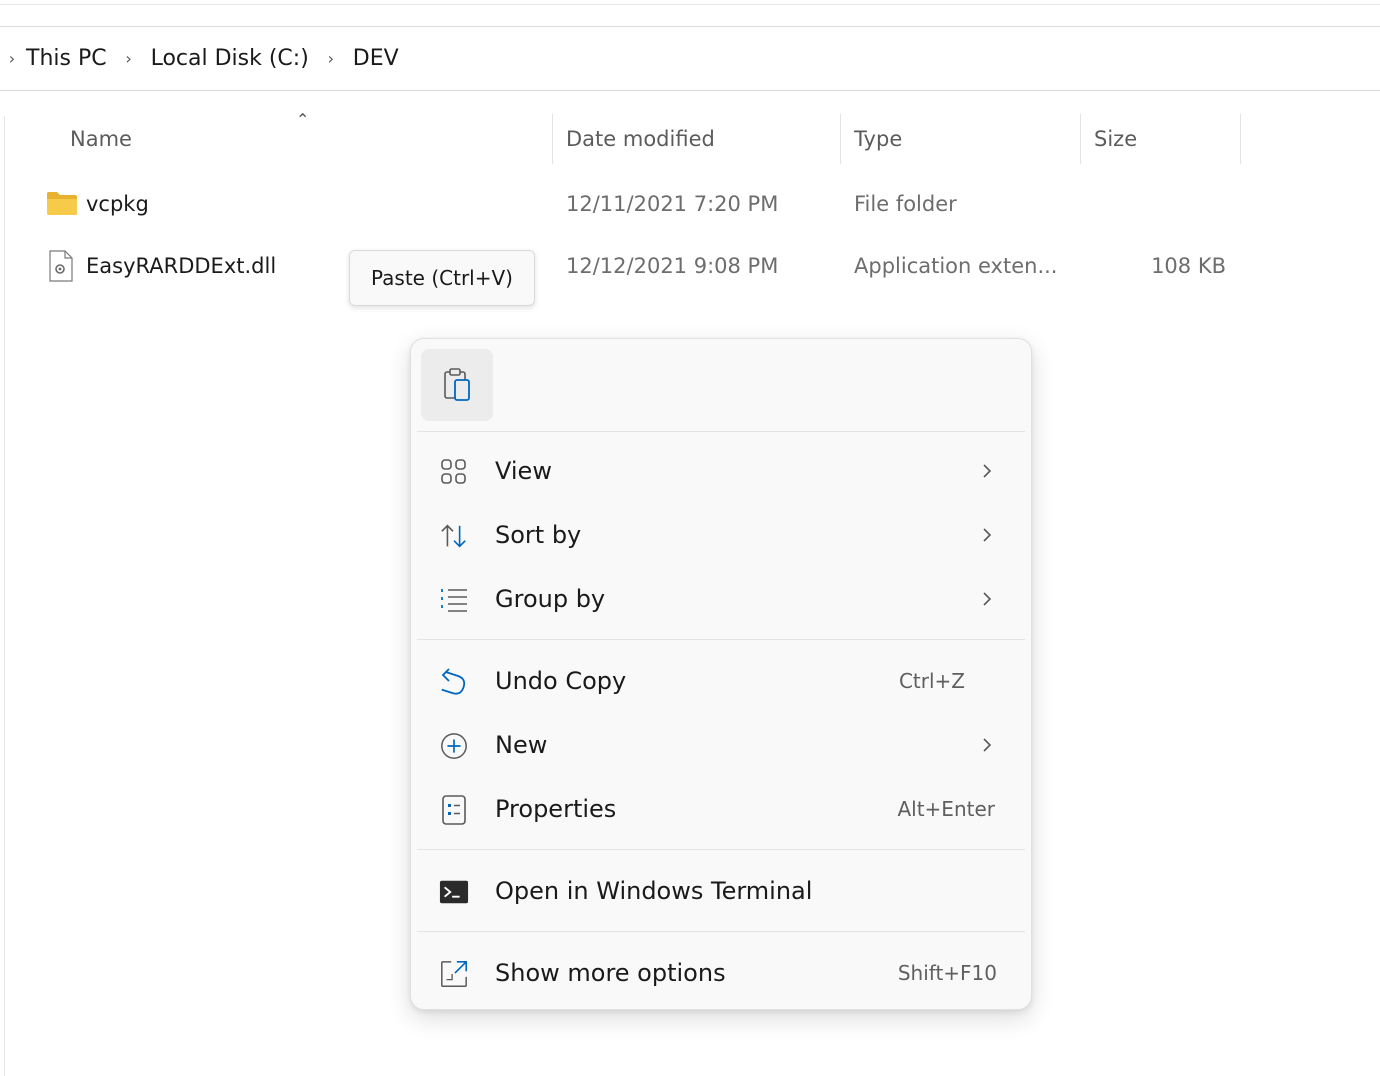 The image size is (1380, 1076). I want to click on menu-item-properties: Properties Alt+Enter, so click(721, 809).